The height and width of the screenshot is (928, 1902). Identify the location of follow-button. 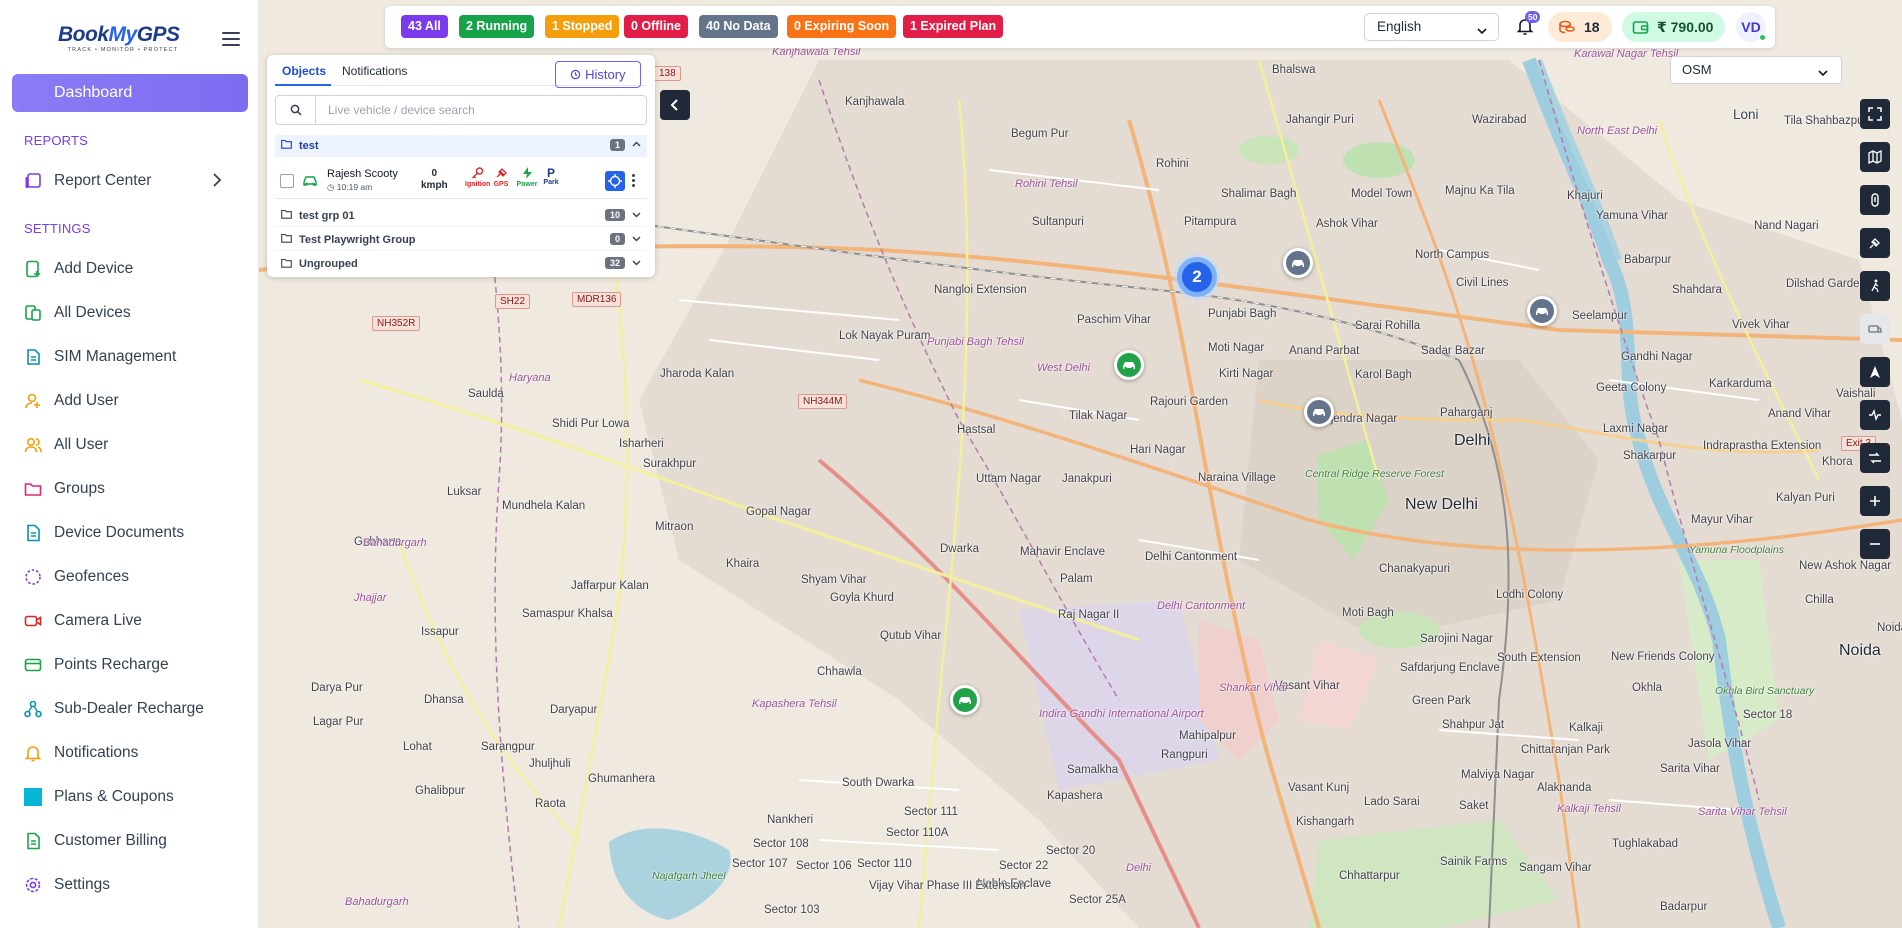
(1875, 372).